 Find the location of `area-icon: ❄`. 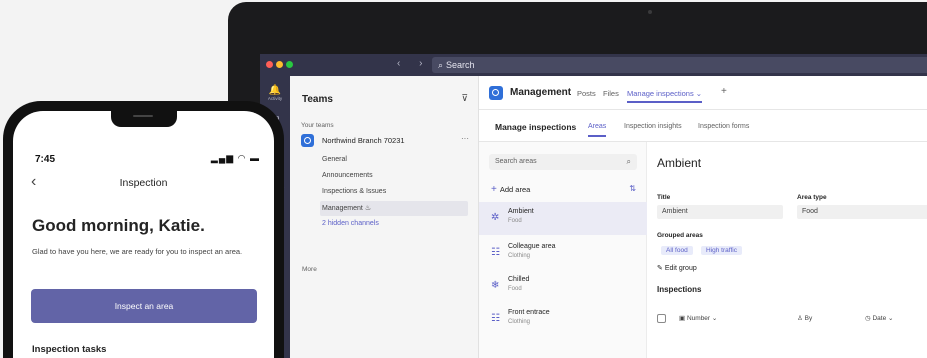

area-icon: ❄ is located at coordinates (495, 285).